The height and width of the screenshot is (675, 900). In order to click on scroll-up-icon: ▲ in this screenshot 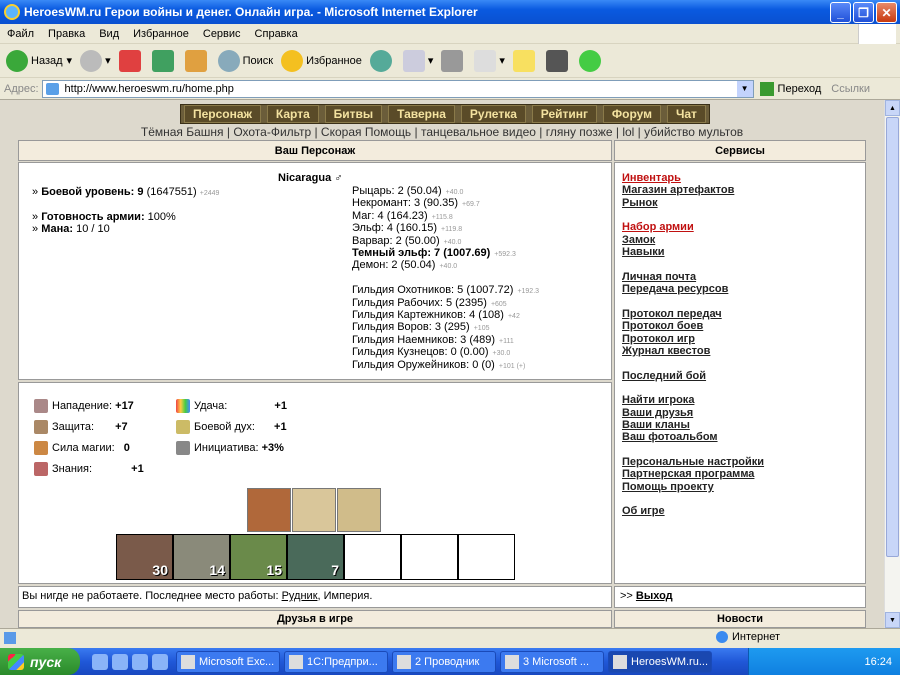, I will do `click(892, 108)`.